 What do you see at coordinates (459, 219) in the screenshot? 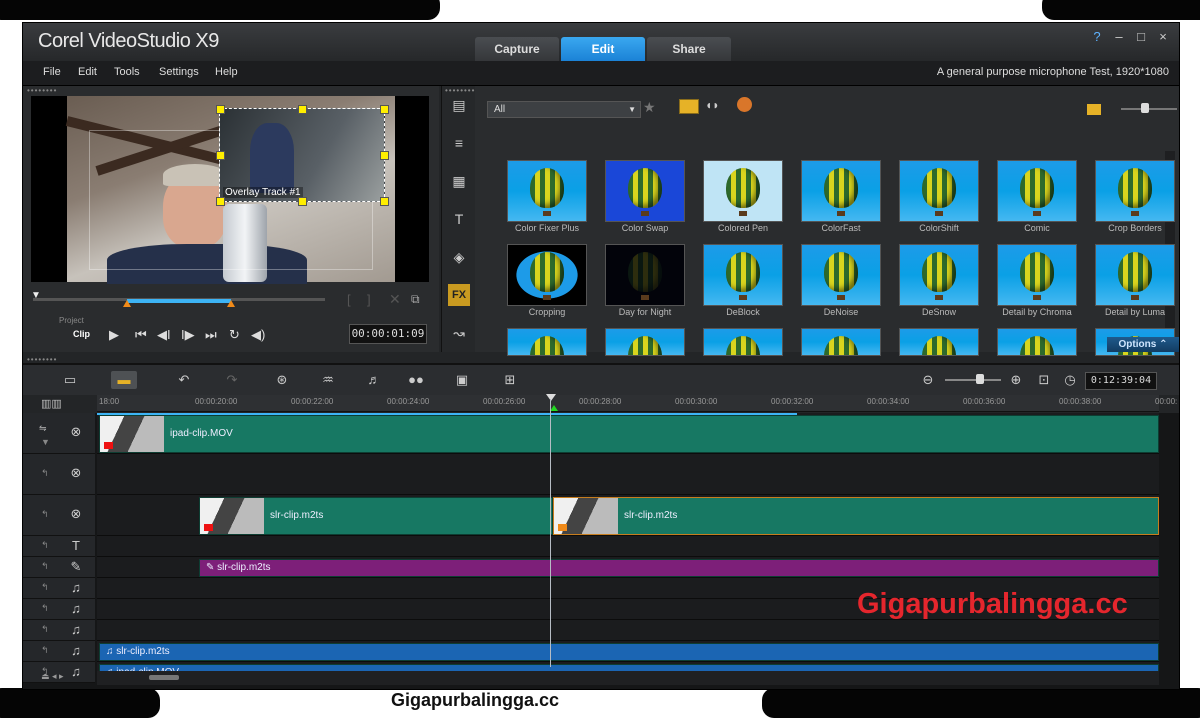
I see `title-icon: T` at bounding box center [459, 219].